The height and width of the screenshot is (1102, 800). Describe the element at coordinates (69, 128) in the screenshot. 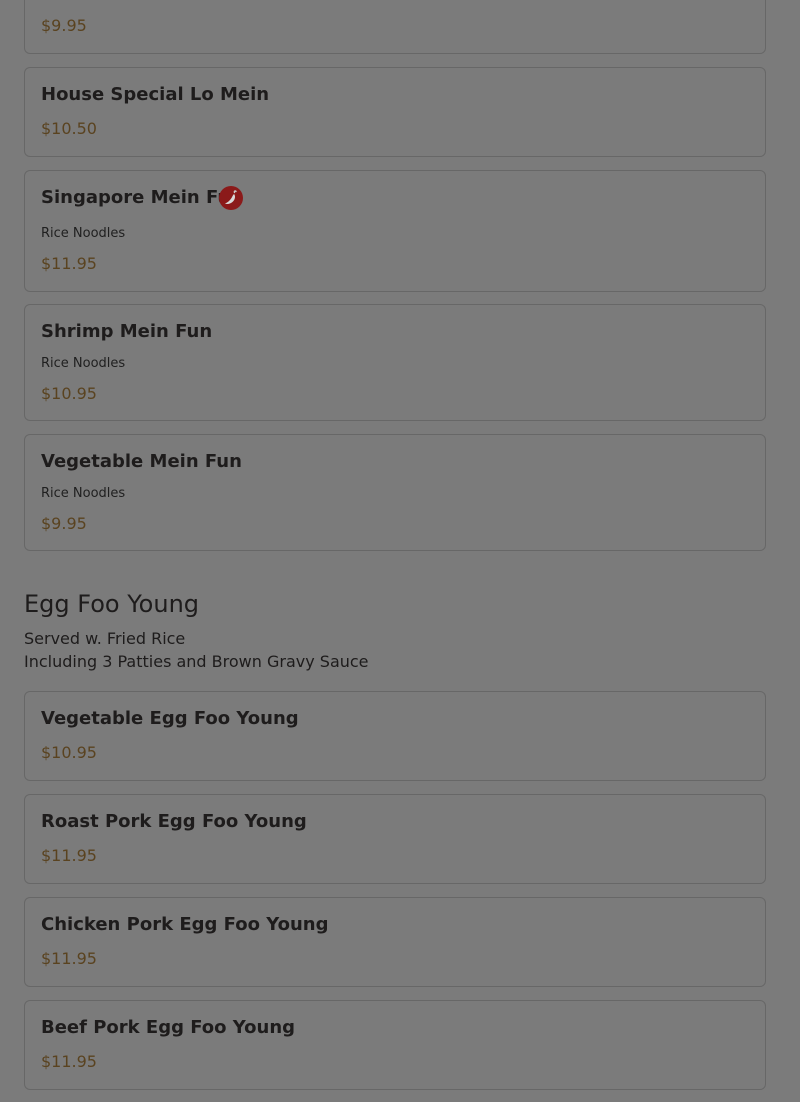

I see `item-price: $10.50` at that location.